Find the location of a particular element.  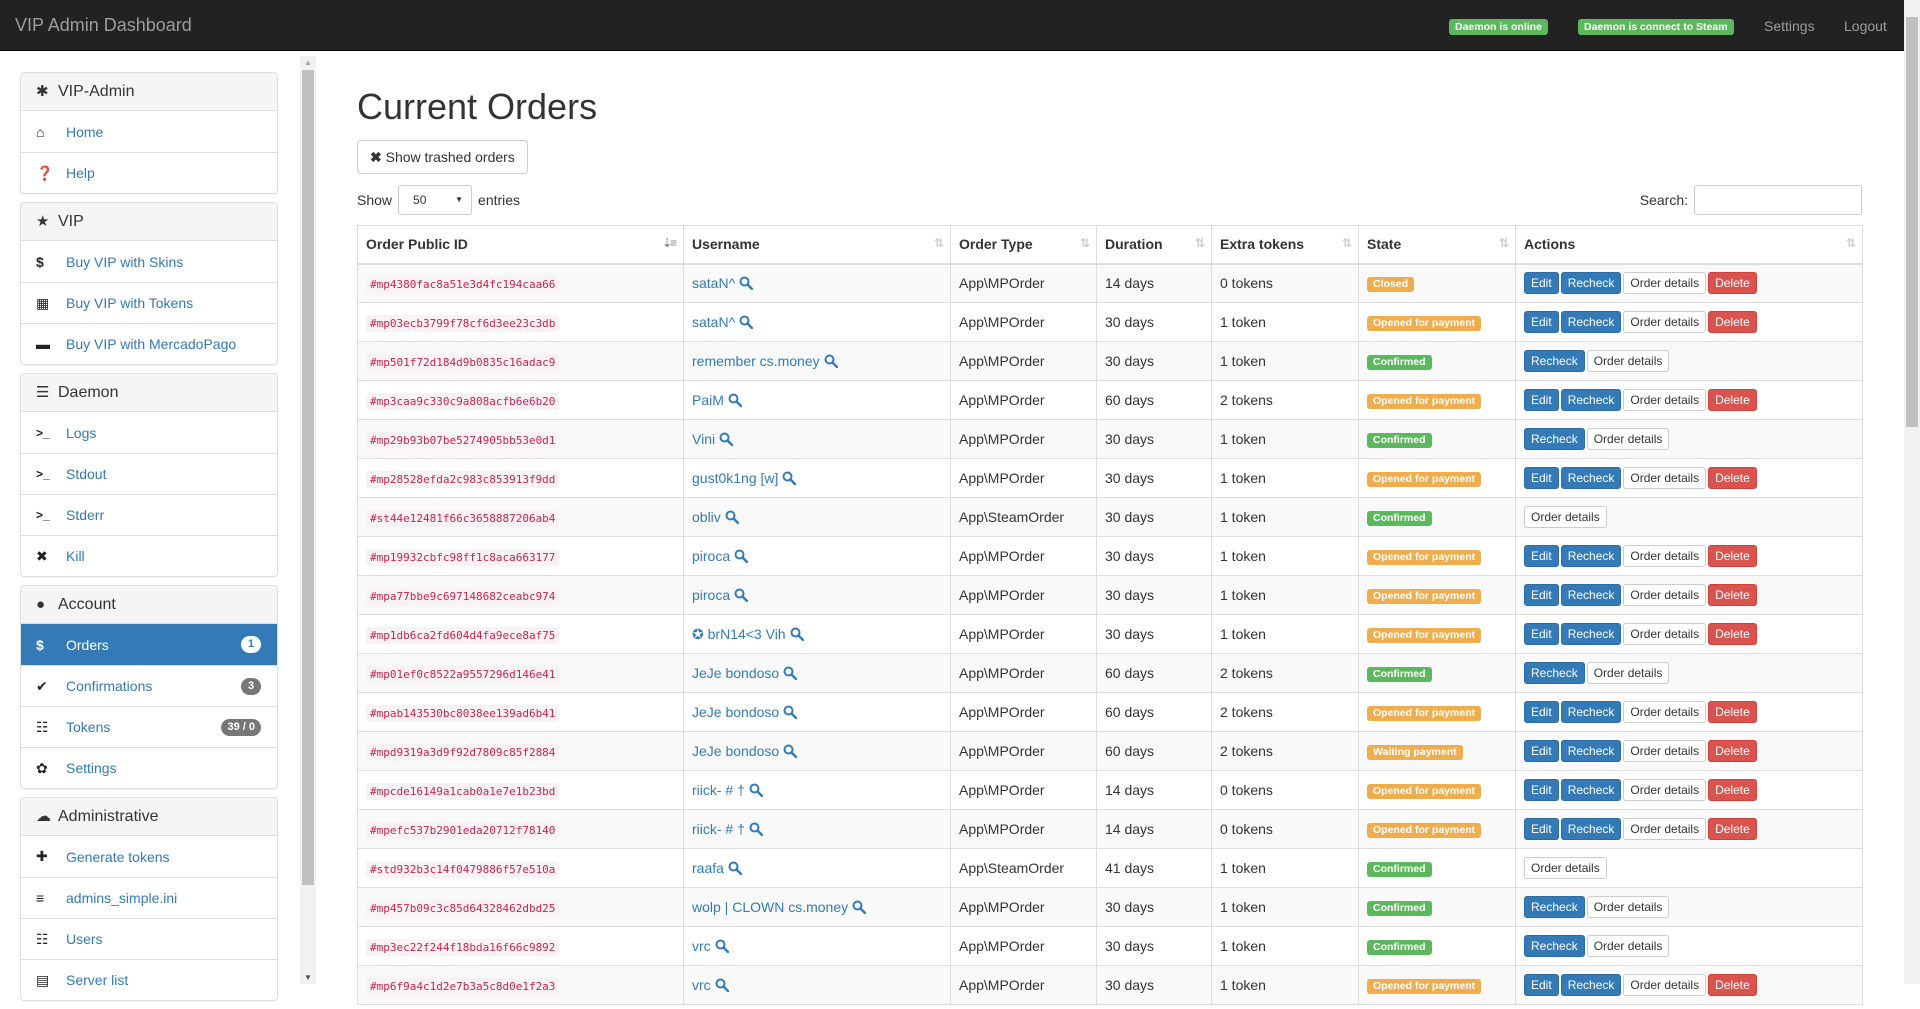

column-header-duration: Duration ⇅ is located at coordinates (1154, 245).